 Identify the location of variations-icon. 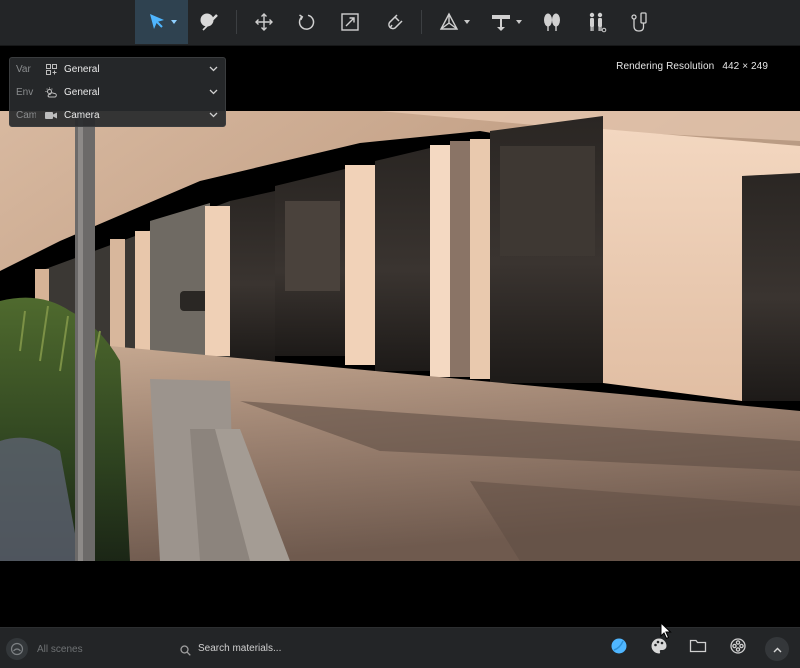
(51, 69).